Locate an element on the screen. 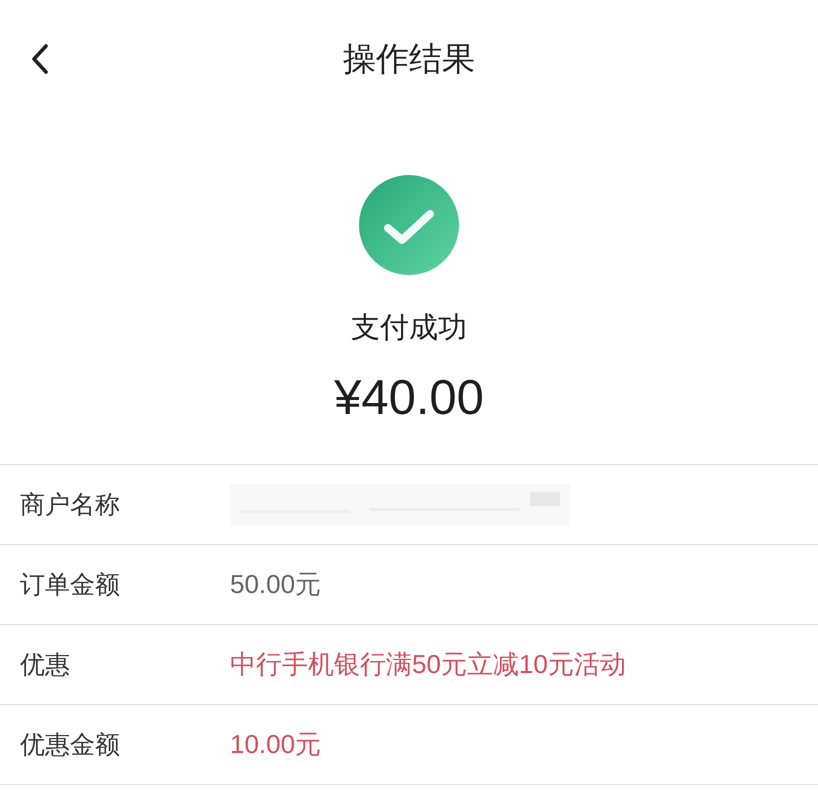 The height and width of the screenshot is (790, 818). detail-label: 订单金额 is located at coordinates (70, 585).